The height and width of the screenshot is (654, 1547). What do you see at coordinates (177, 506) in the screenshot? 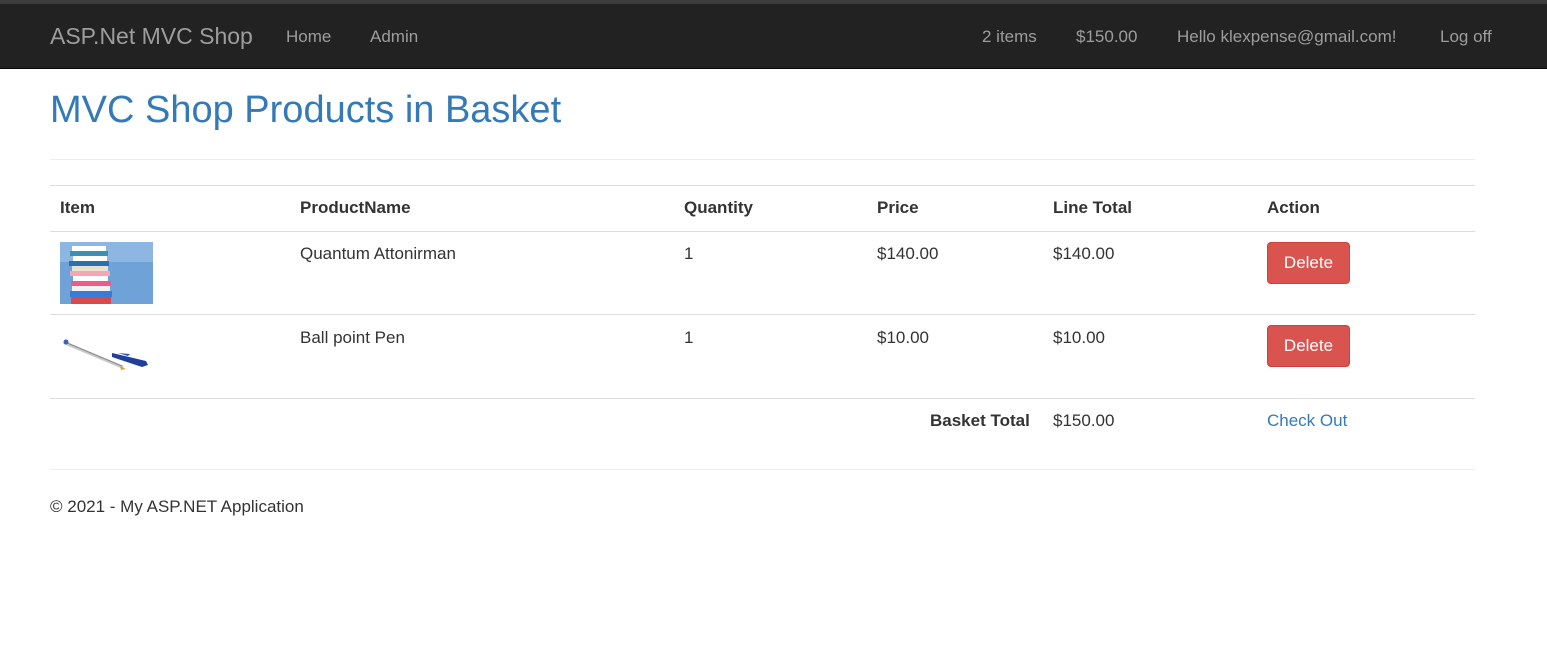
I see `footer-copyright: © 2021 - My ASP.NET Application` at bounding box center [177, 506].